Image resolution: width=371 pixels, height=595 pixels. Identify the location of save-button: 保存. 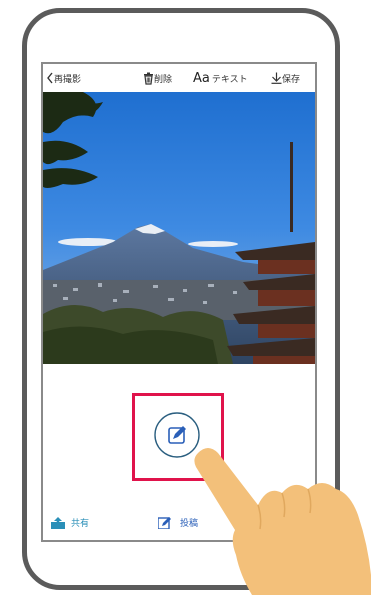
(285, 78).